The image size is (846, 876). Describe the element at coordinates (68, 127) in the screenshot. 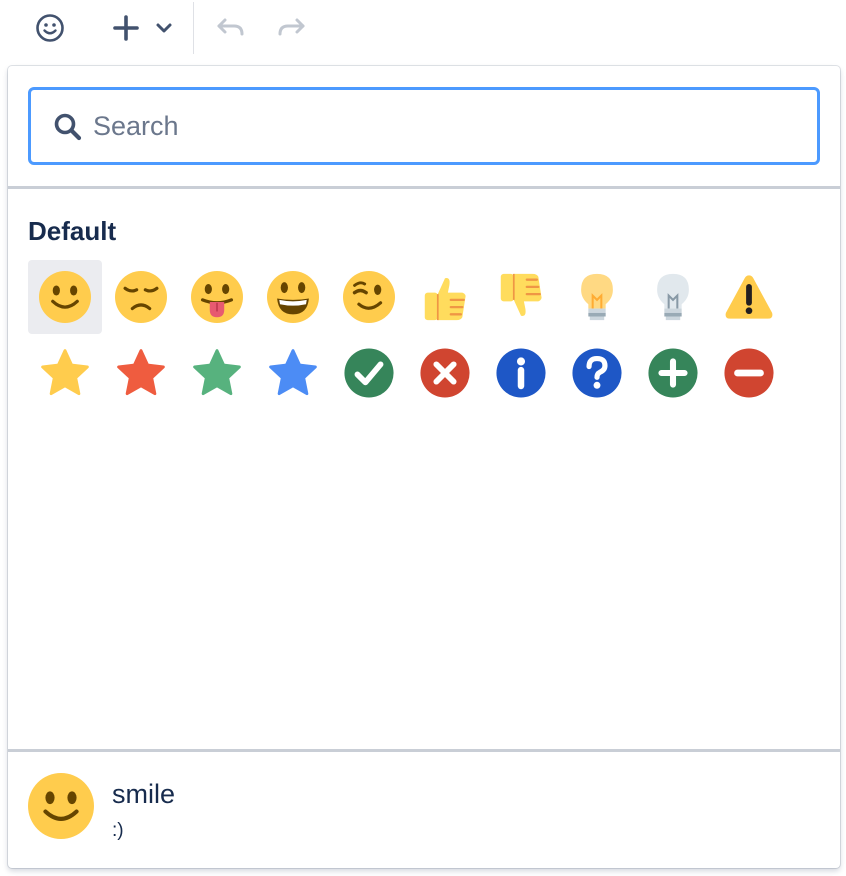

I see `search-icon` at that location.